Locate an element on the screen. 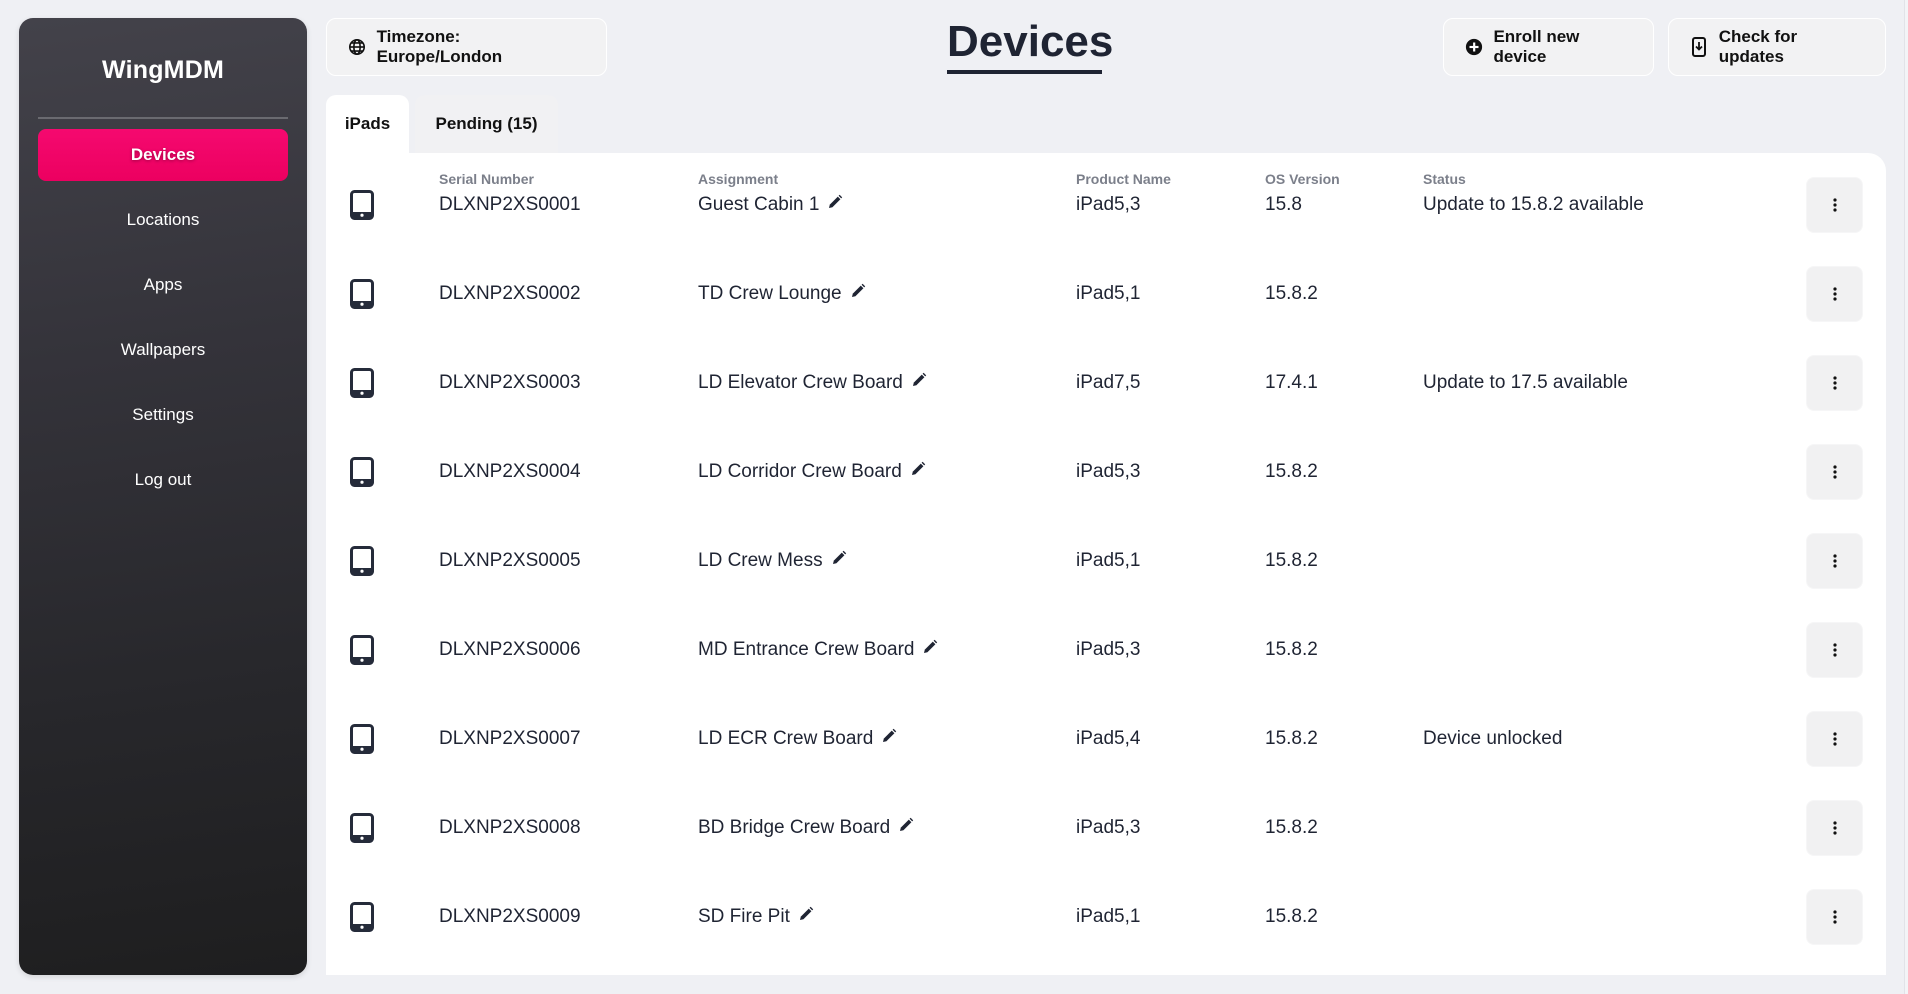  sidebar-item-apps: Apps is located at coordinates (163, 285).